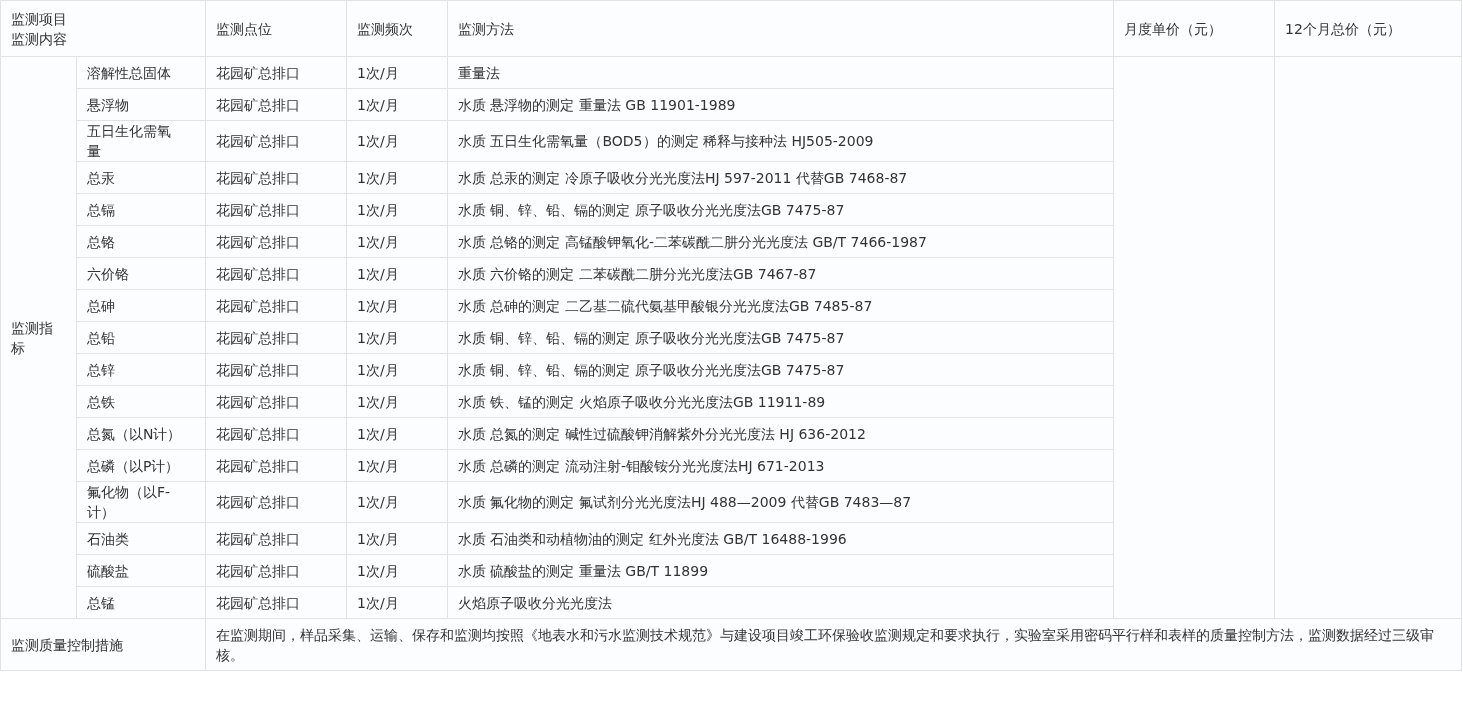 Image resolution: width=1463 pixels, height=718 pixels. What do you see at coordinates (397, 28) in the screenshot?
I see `column-header: 监测频次` at bounding box center [397, 28].